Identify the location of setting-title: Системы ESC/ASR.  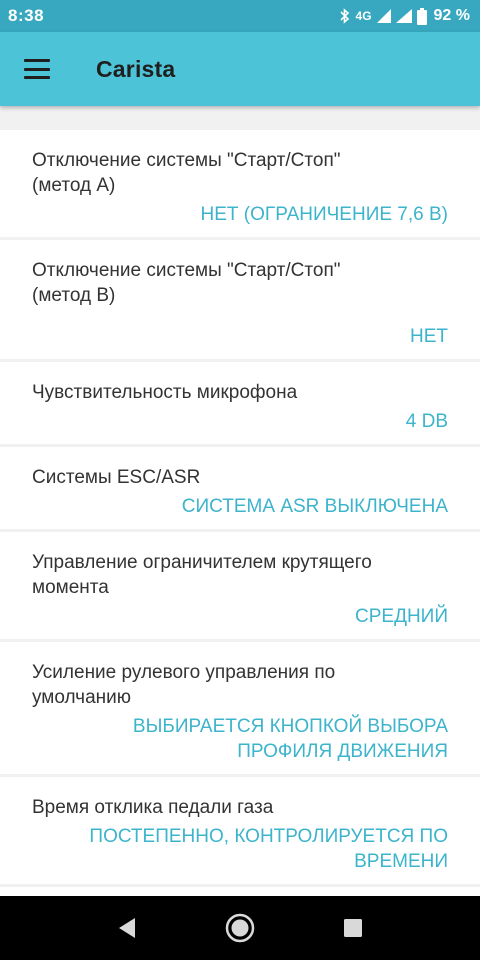
(116, 477).